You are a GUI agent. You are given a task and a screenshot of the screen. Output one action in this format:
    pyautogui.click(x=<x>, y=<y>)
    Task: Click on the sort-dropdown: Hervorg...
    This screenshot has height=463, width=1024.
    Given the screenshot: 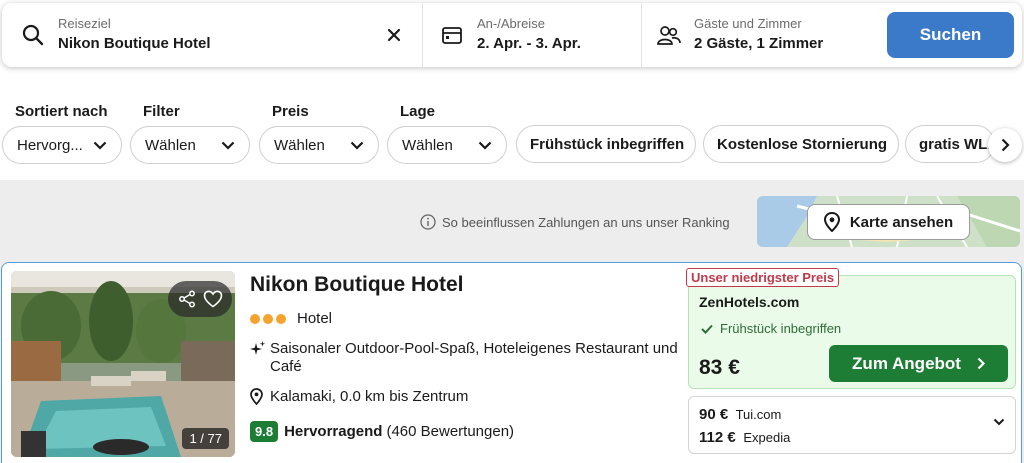 What is the action you would take?
    pyautogui.click(x=62, y=145)
    